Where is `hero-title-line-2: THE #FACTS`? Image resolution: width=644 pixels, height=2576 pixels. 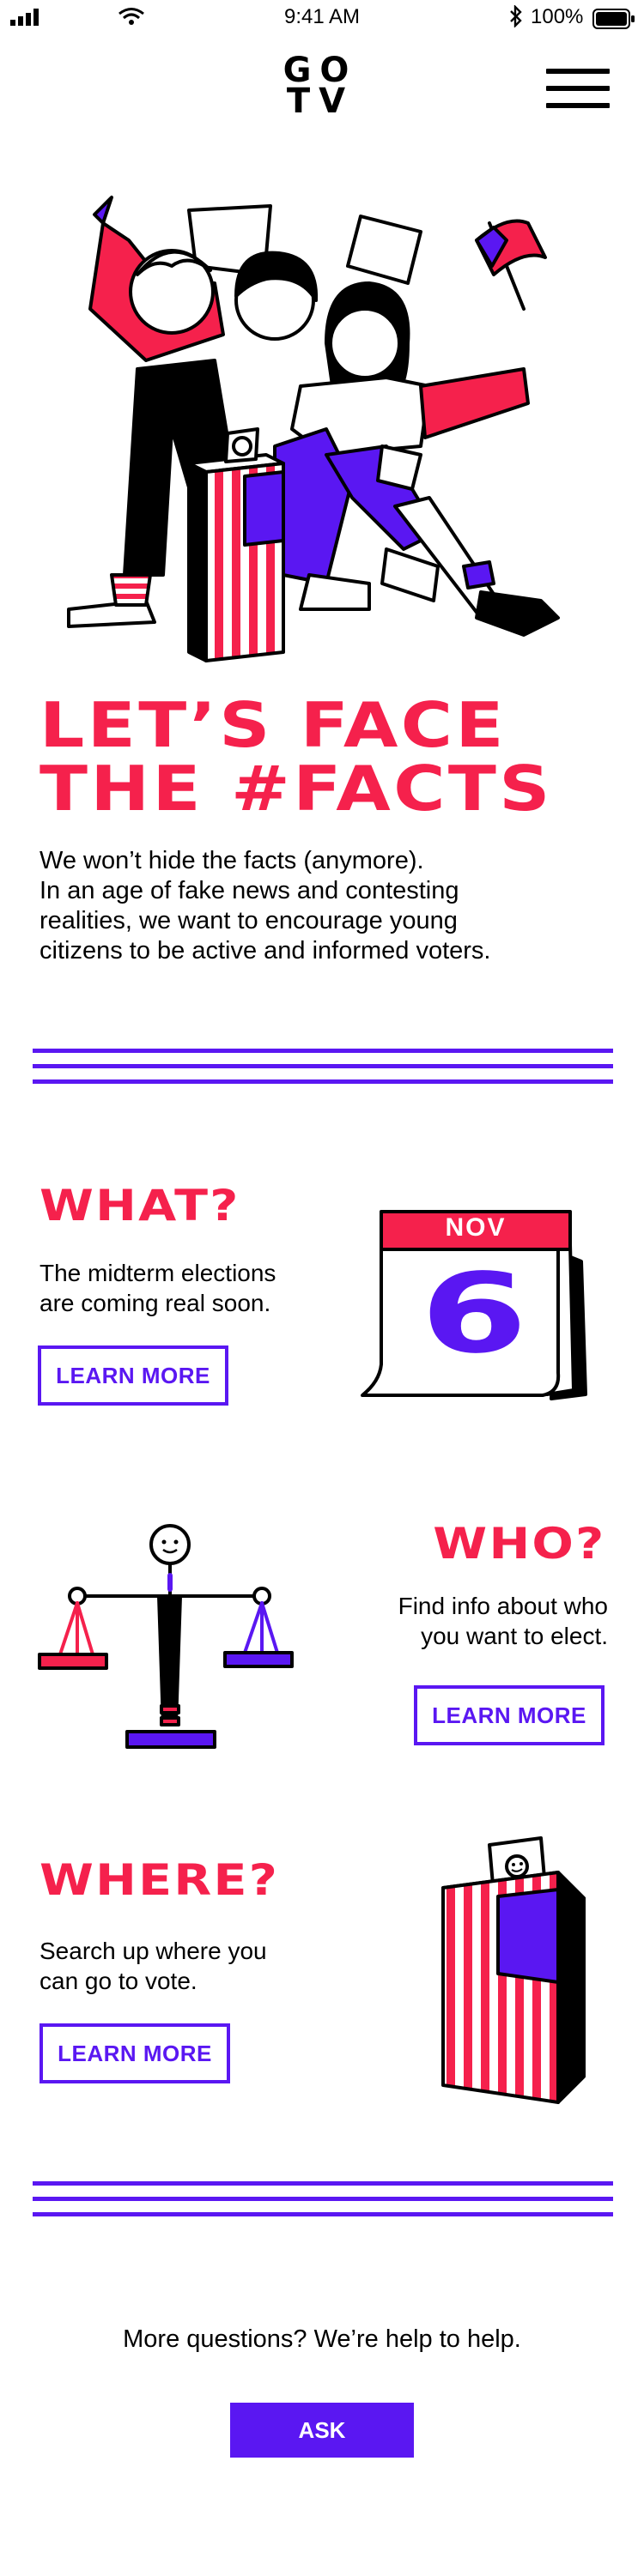
hero-title-line-2: THE #FACTS is located at coordinates (296, 789).